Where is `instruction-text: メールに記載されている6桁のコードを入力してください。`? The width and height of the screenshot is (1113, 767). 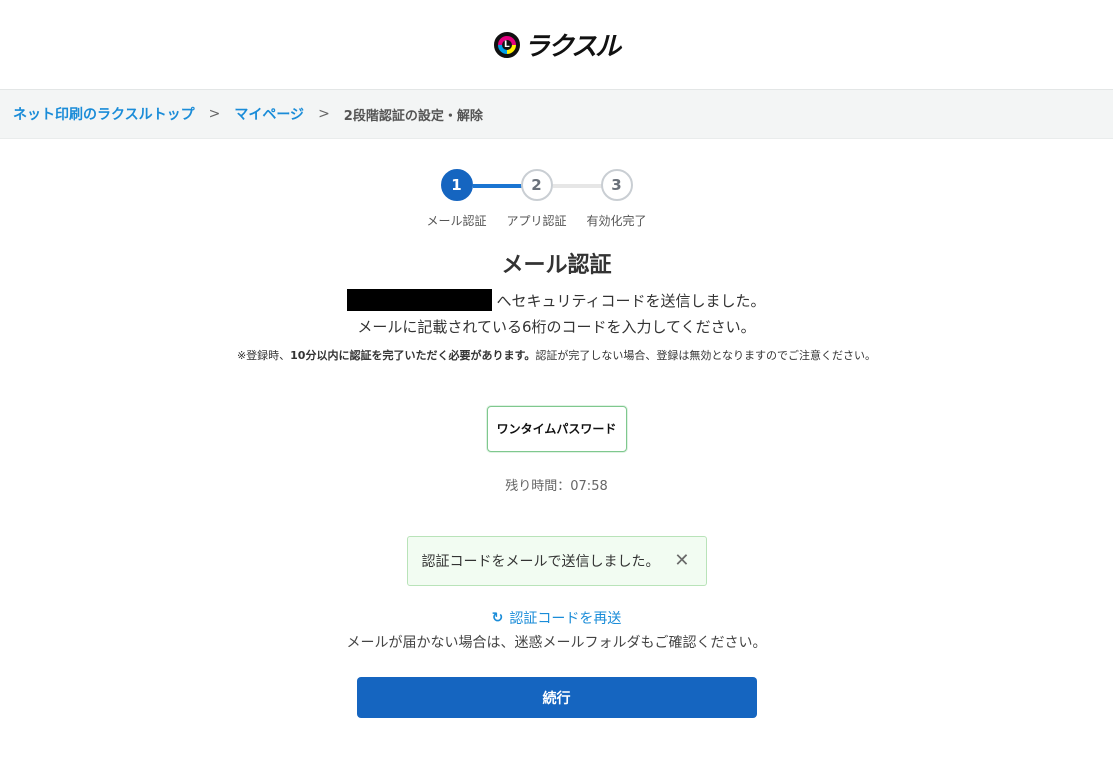
instruction-text: メールに記載されている6桁のコードを入力してください。 is located at coordinates (556, 327).